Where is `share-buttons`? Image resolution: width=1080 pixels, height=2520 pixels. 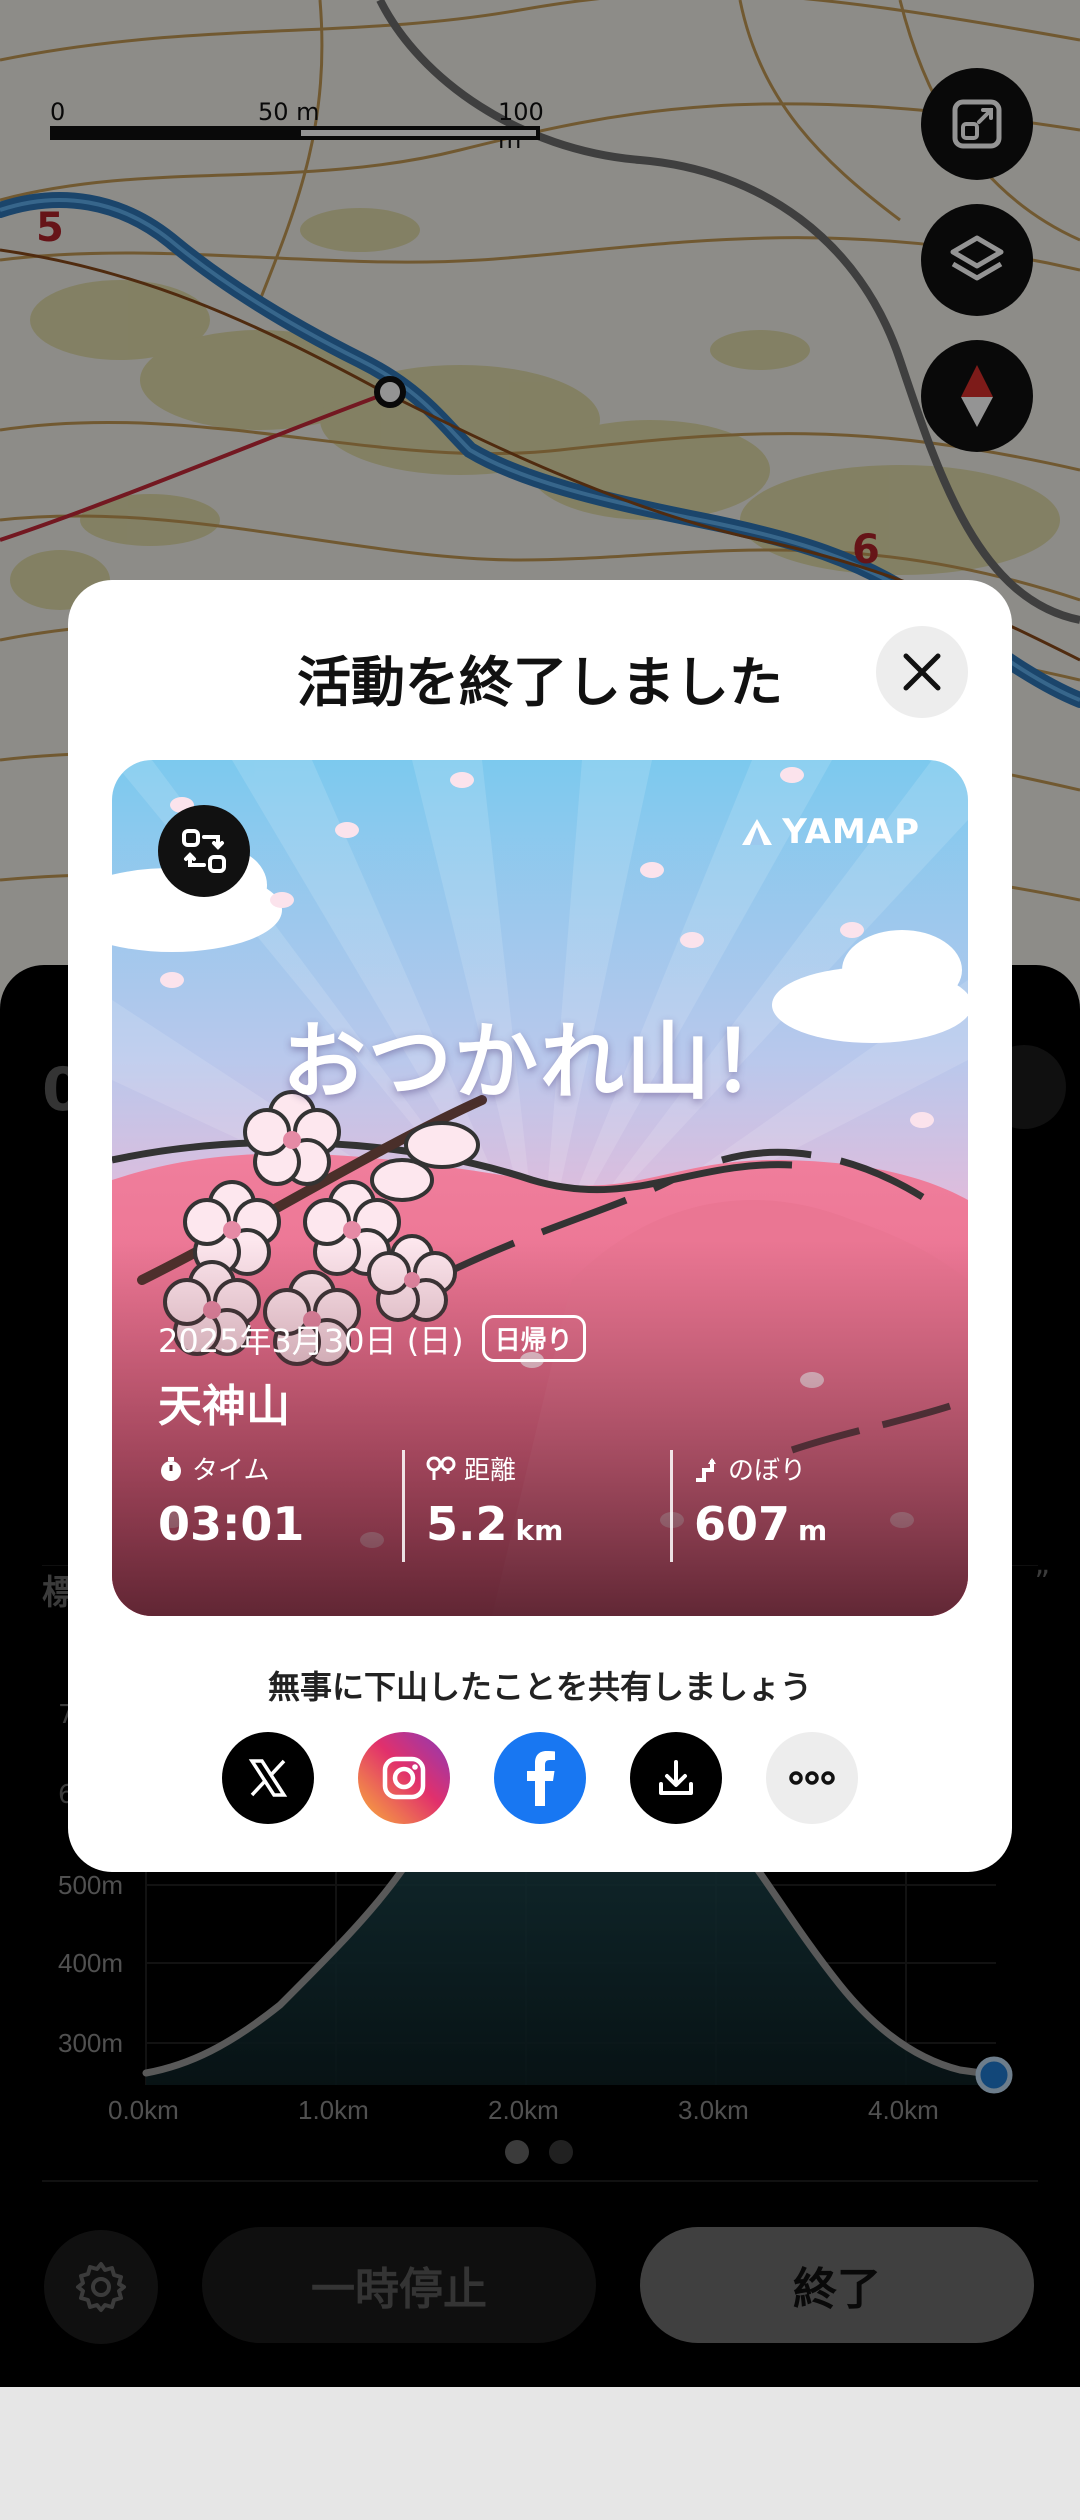
share-buttons is located at coordinates (540, 1778).